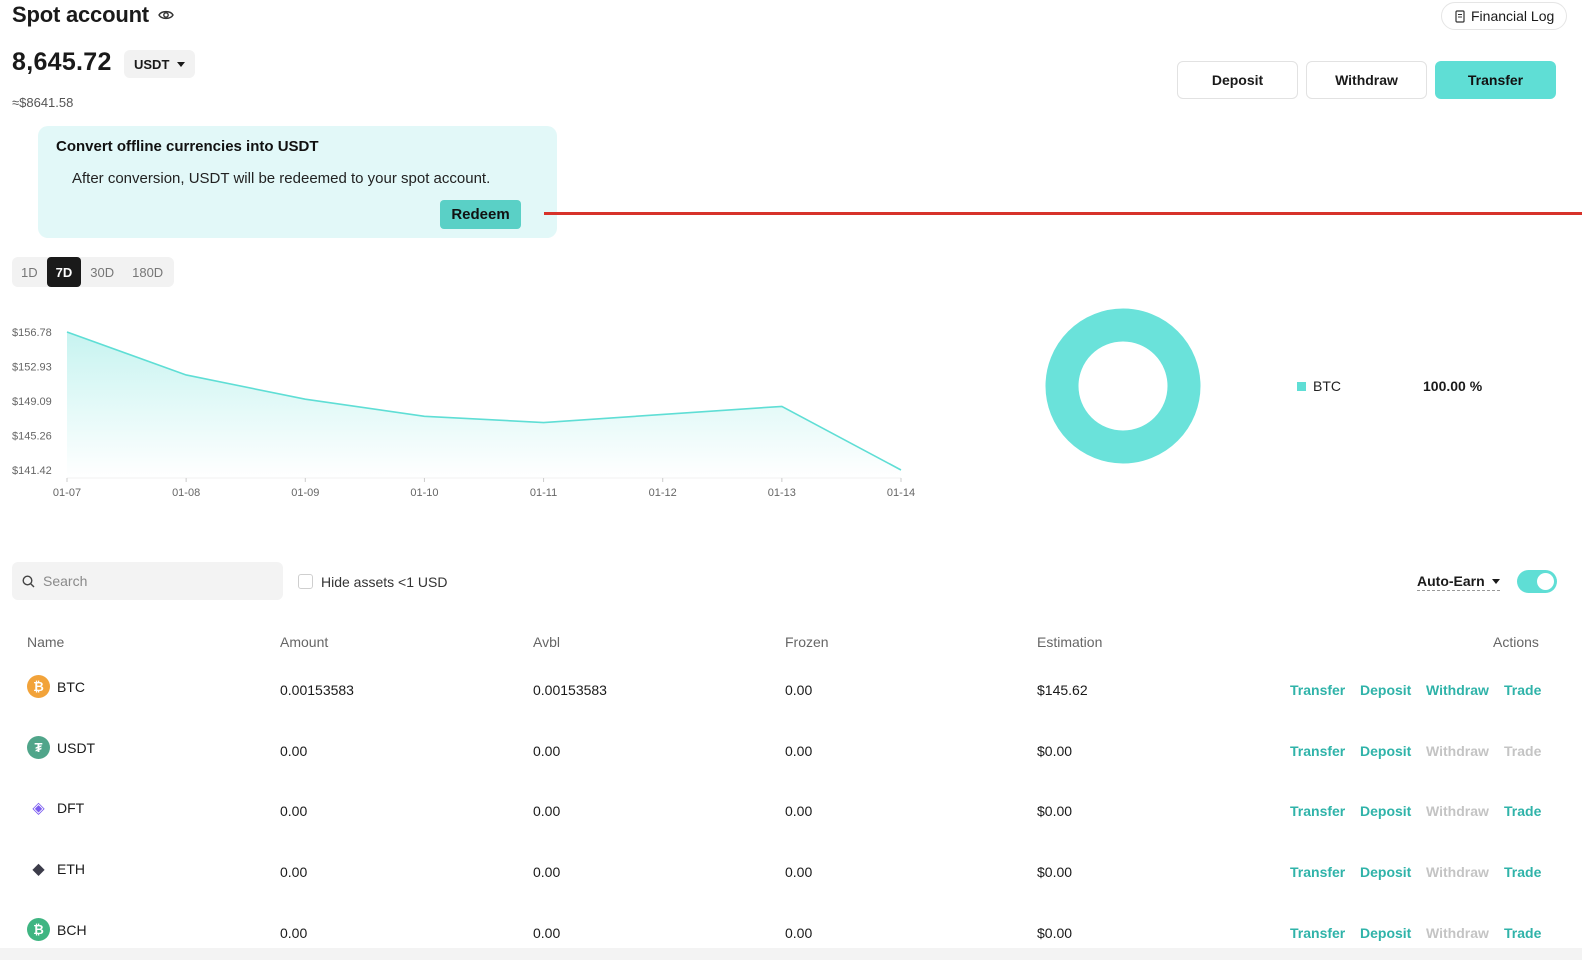 The height and width of the screenshot is (960, 1582). I want to click on coin-name: BTC, so click(71, 687).